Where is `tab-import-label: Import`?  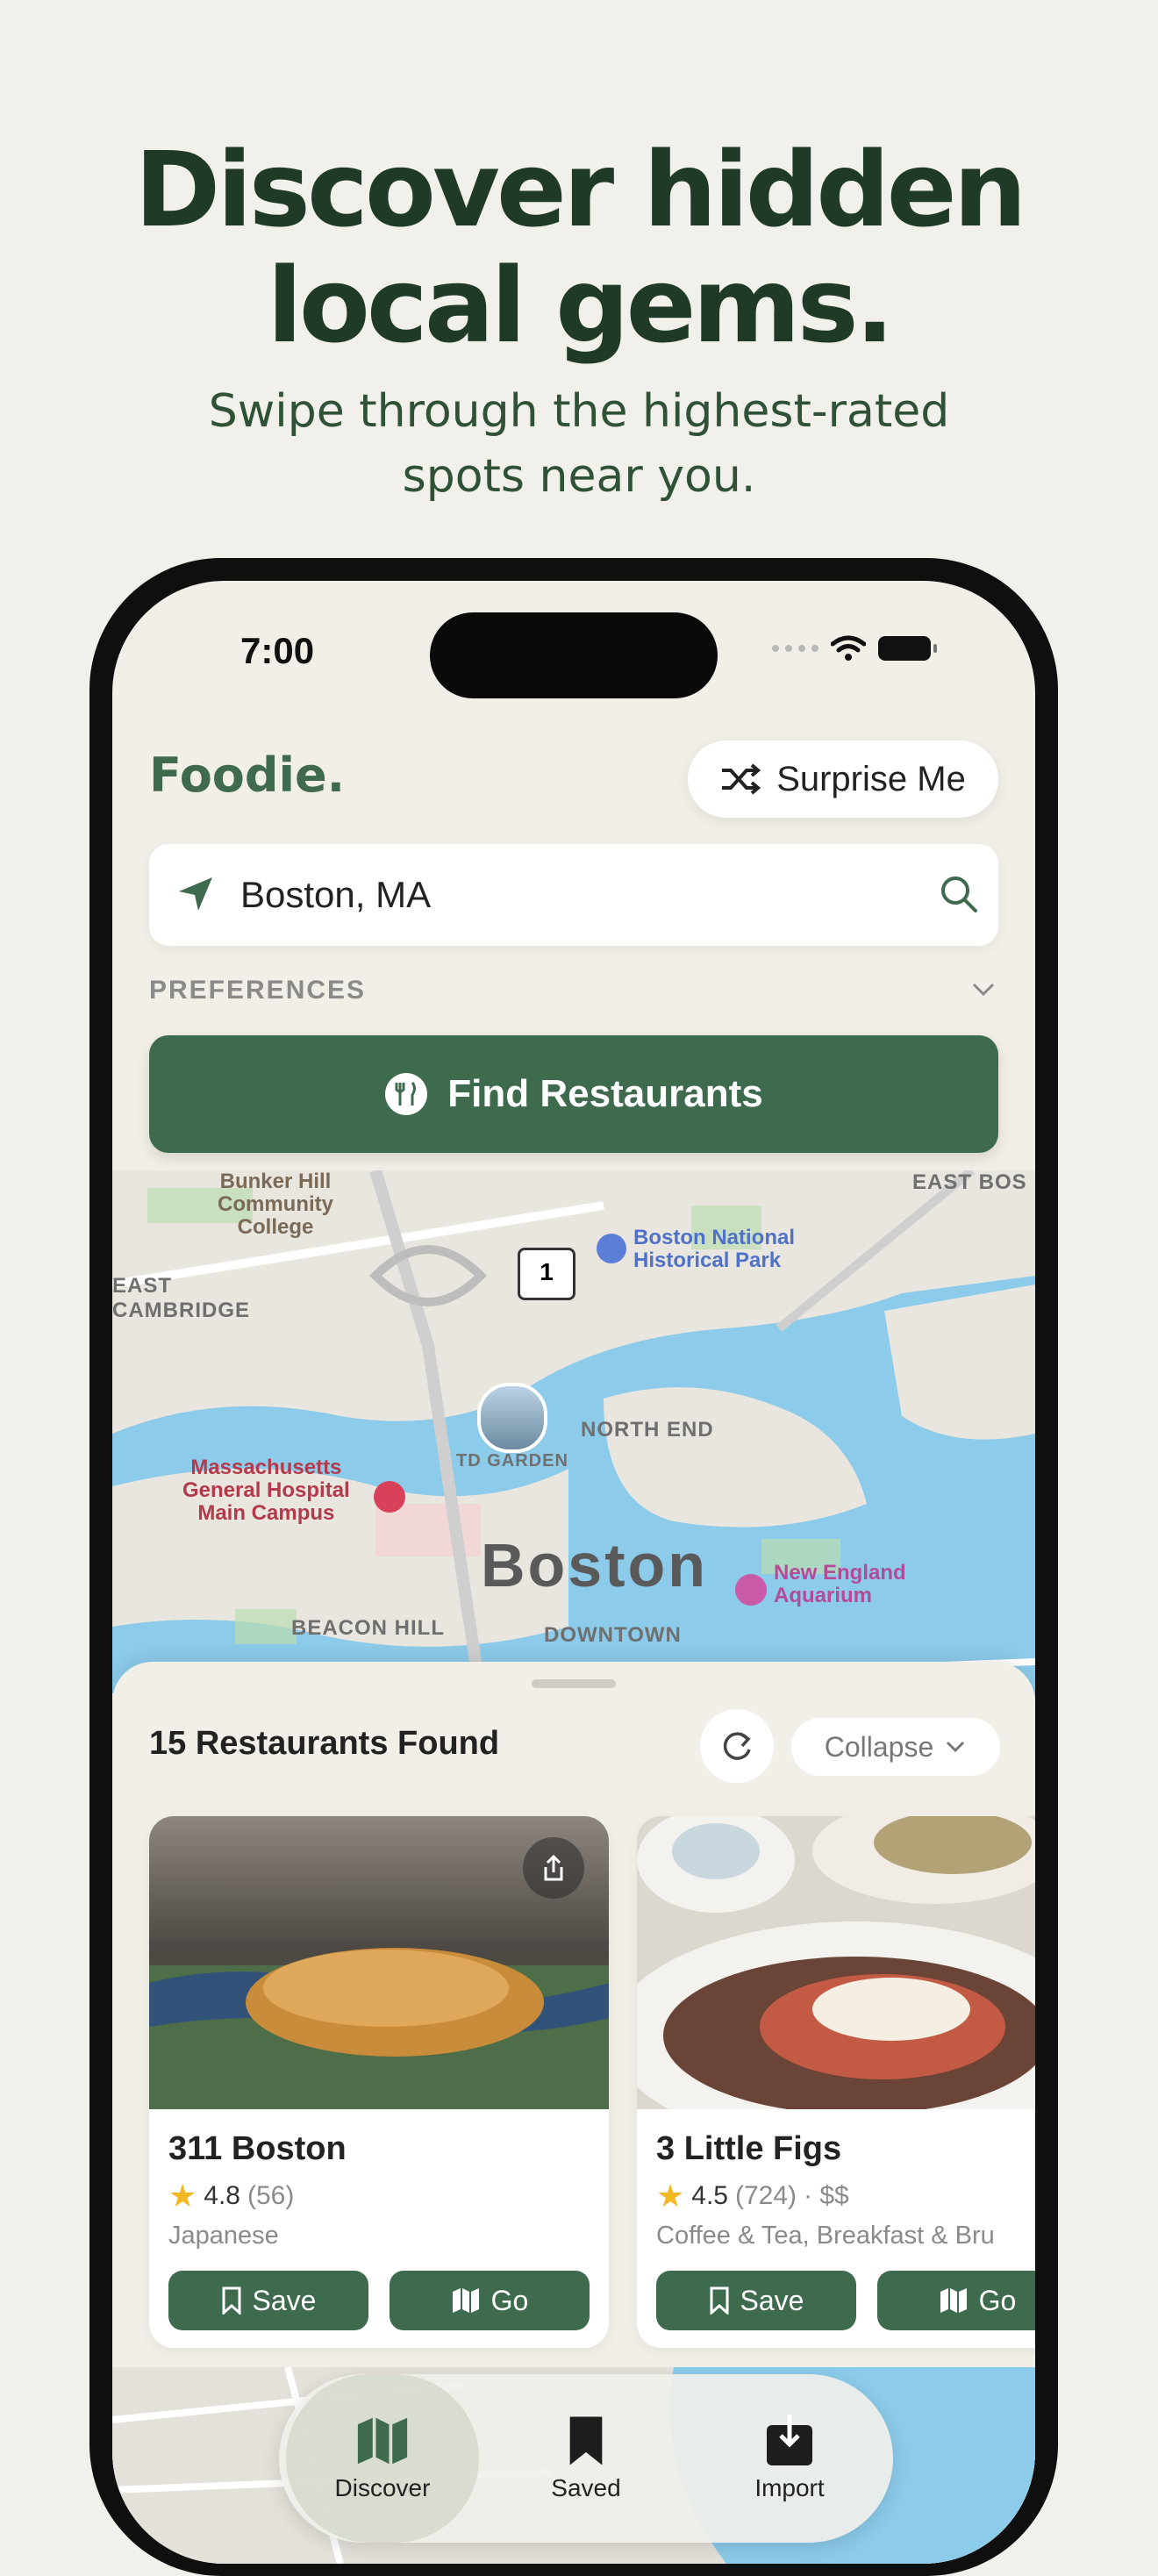
tab-import-label: Import is located at coordinates (790, 2487).